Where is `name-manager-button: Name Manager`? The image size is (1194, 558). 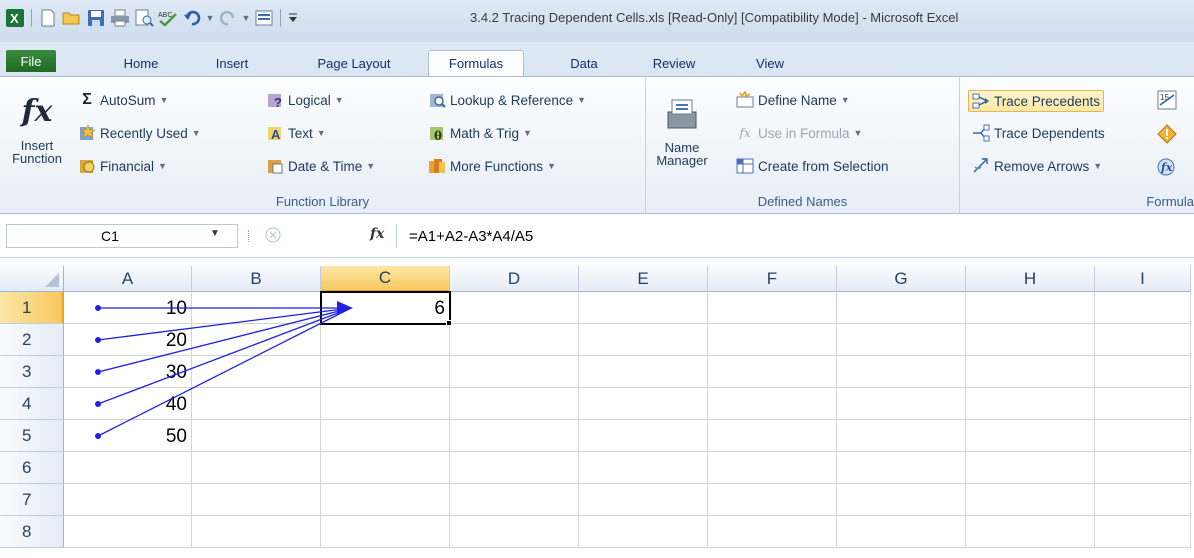
name-manager-button: Name Manager is located at coordinates (682, 139).